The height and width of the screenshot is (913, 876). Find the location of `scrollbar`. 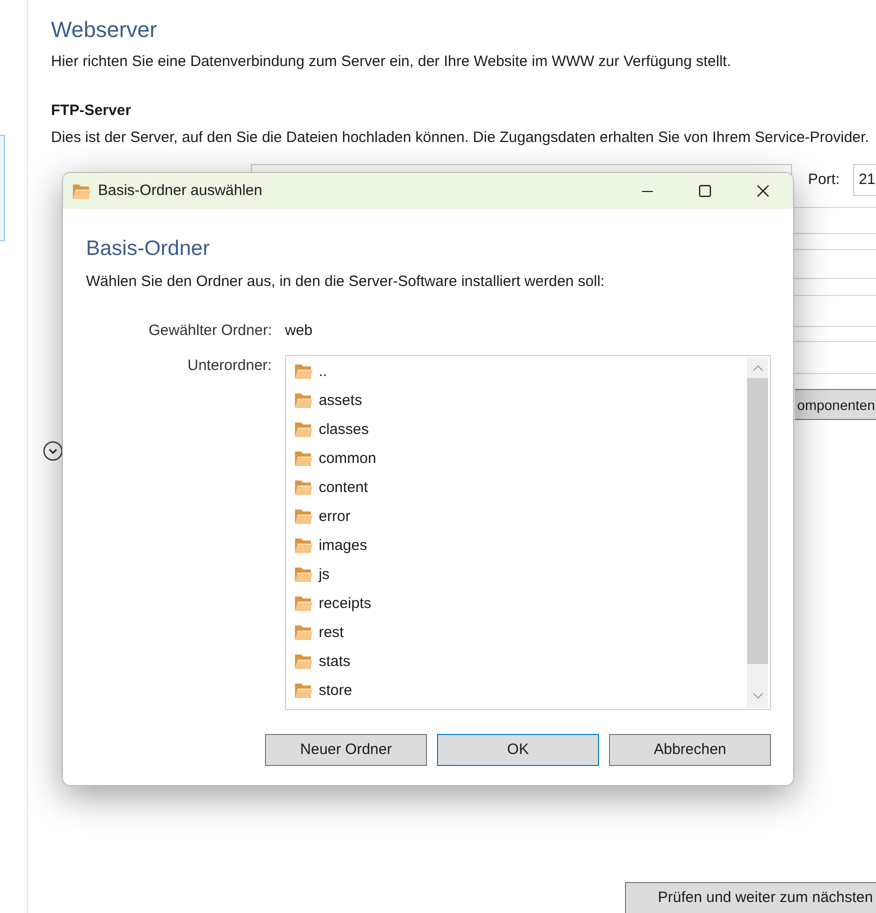

scrollbar is located at coordinates (757, 532).